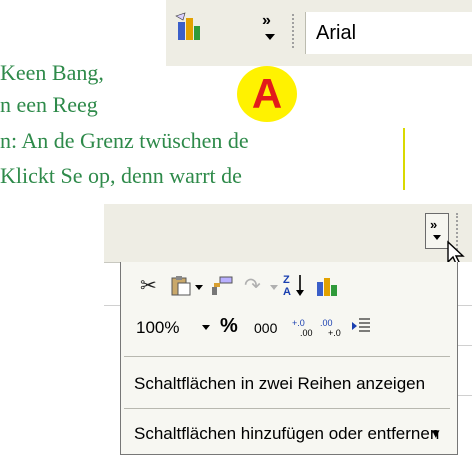  What do you see at coordinates (286, 434) in the screenshot?
I see `menu-item-add-remove-buttons: Schaltflächen hinzufügen oder entfernen` at bounding box center [286, 434].